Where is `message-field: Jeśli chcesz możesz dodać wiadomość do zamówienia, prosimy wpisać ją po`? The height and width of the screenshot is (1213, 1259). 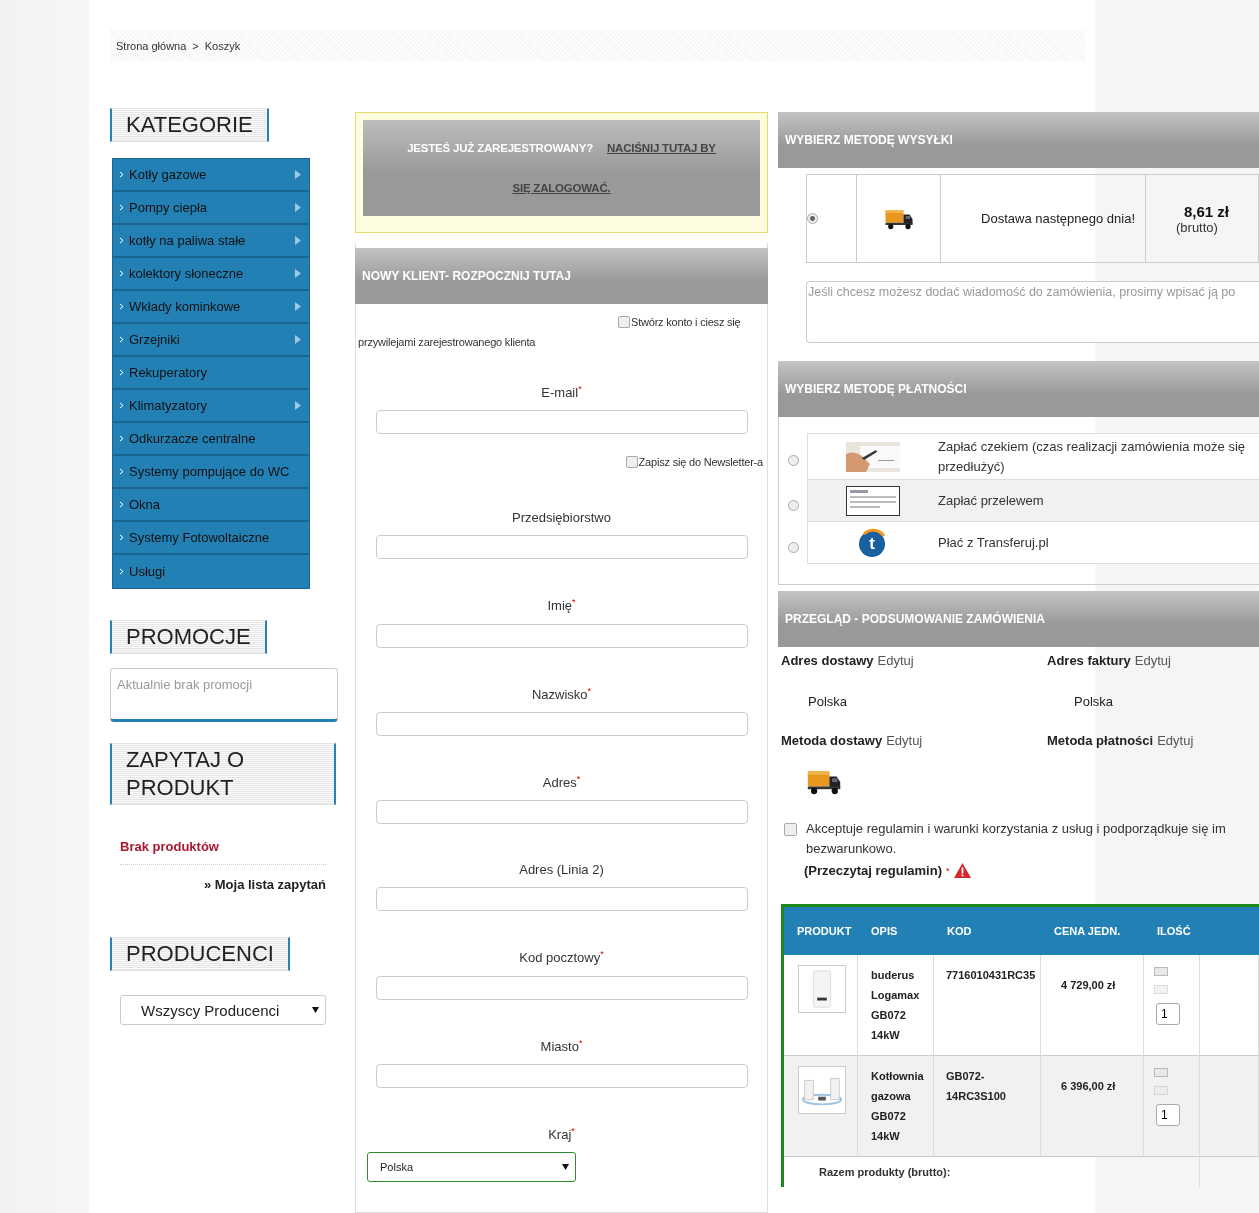
message-field: Jeśli chcesz możesz dodać wiadomość do zamówienia, prosimy wpisać ją po is located at coordinates (1032, 312).